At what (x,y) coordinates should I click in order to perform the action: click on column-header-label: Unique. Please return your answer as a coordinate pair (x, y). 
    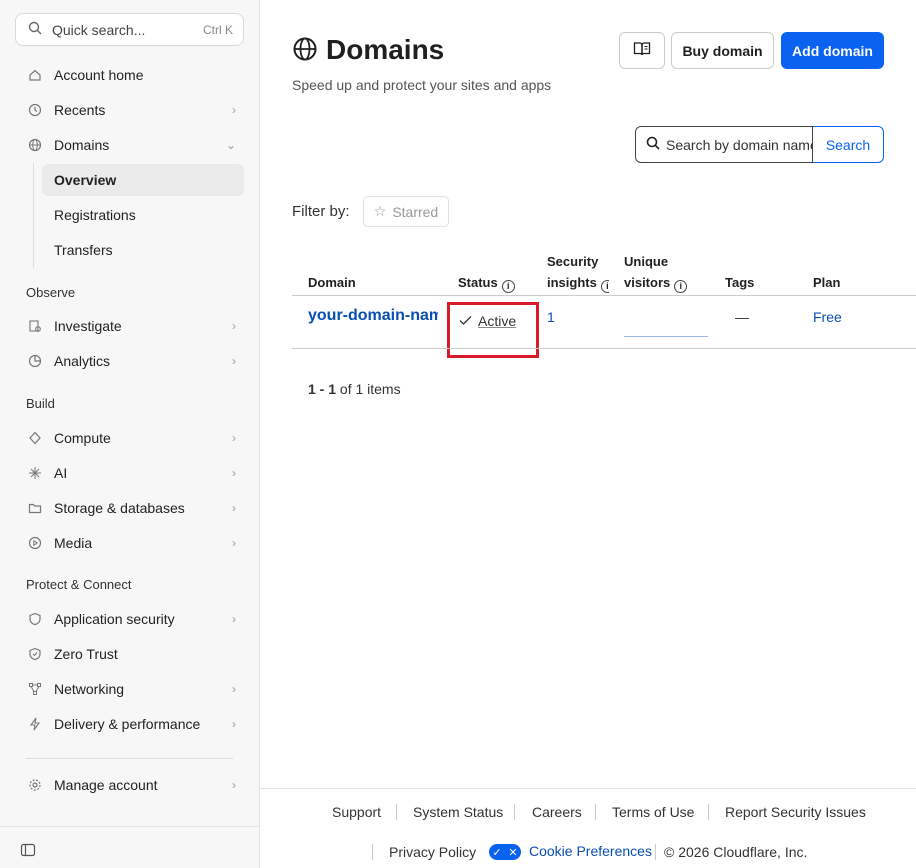
    Looking at the image, I should click on (646, 261).